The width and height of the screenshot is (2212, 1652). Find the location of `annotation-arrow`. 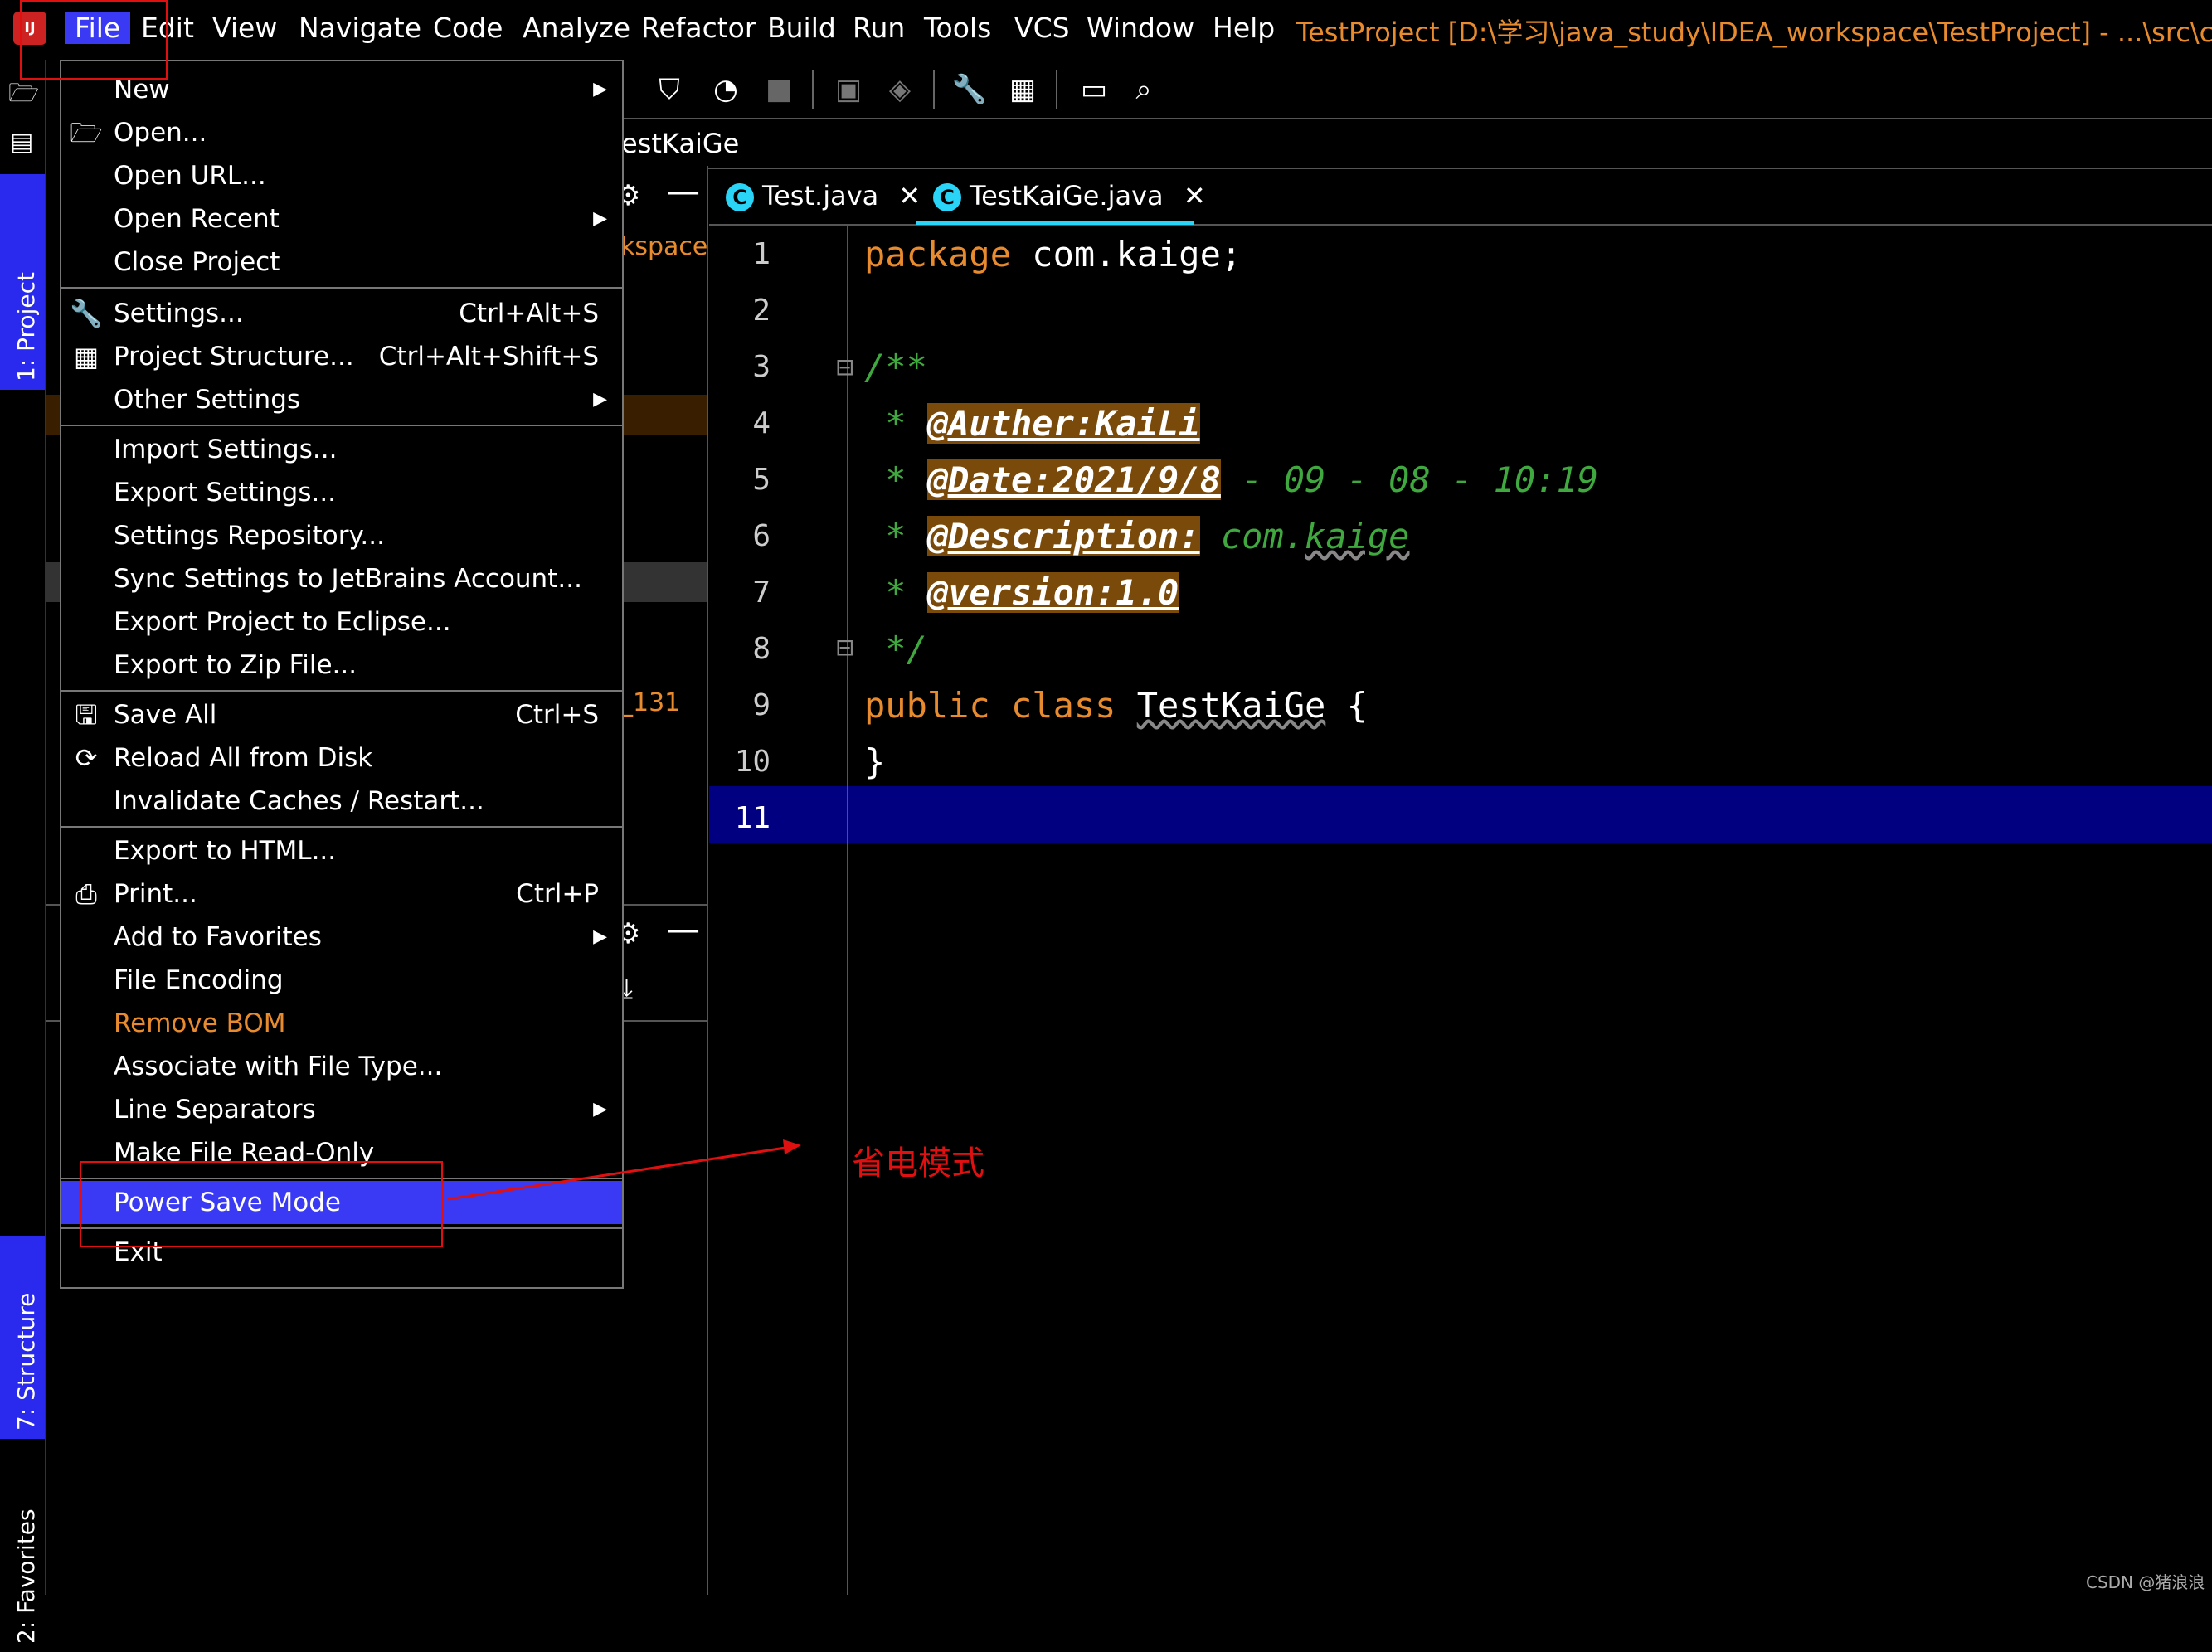

annotation-arrow is located at coordinates (624, 1170).